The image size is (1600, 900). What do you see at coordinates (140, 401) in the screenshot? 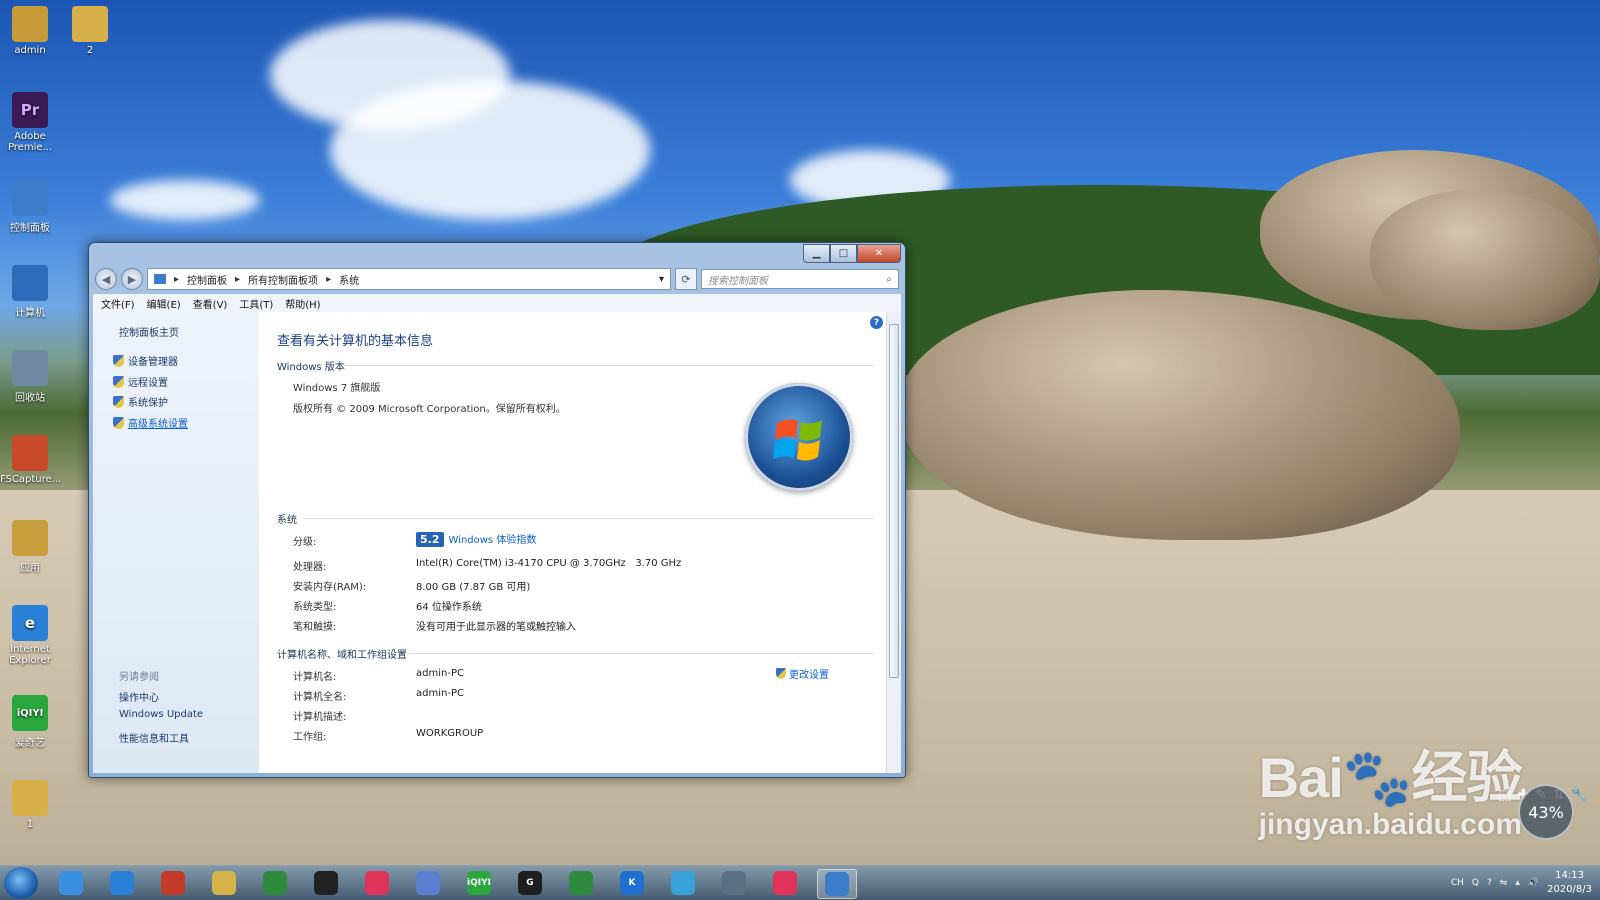
I see `sidebar-item-system-protection: 系统保护` at bounding box center [140, 401].